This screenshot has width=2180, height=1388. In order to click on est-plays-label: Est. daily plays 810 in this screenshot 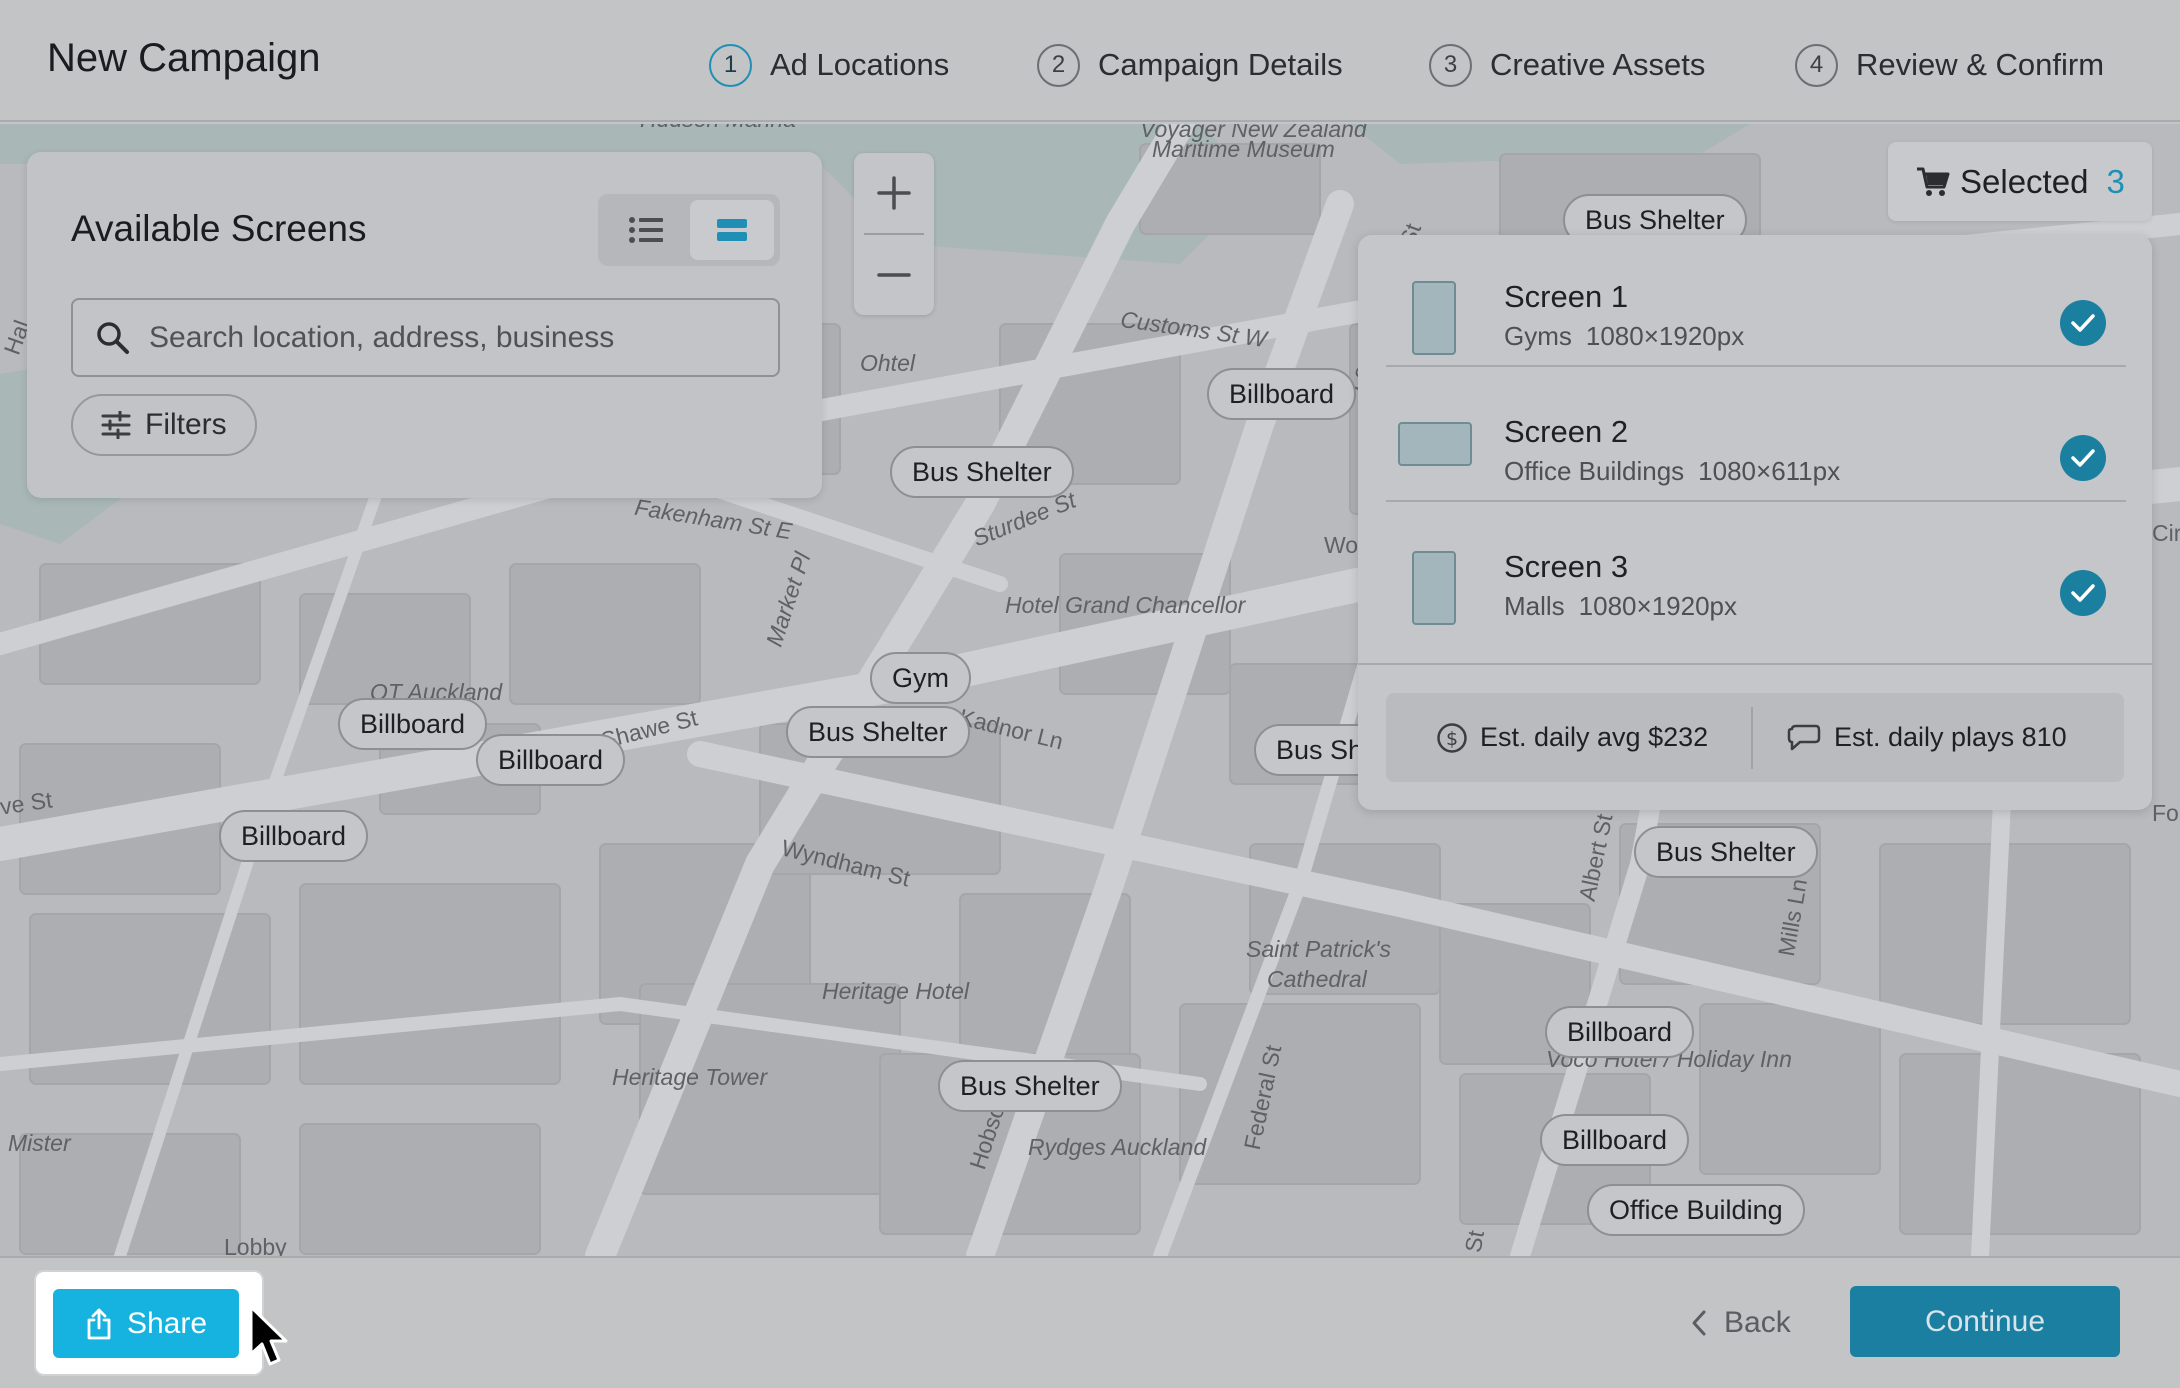, I will do `click(1950, 737)`.